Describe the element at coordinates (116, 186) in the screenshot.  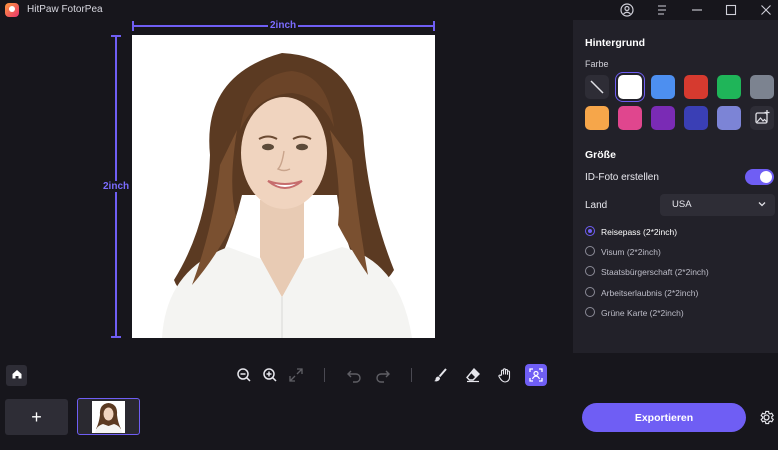
I see `height-measure-label: 2inch` at that location.